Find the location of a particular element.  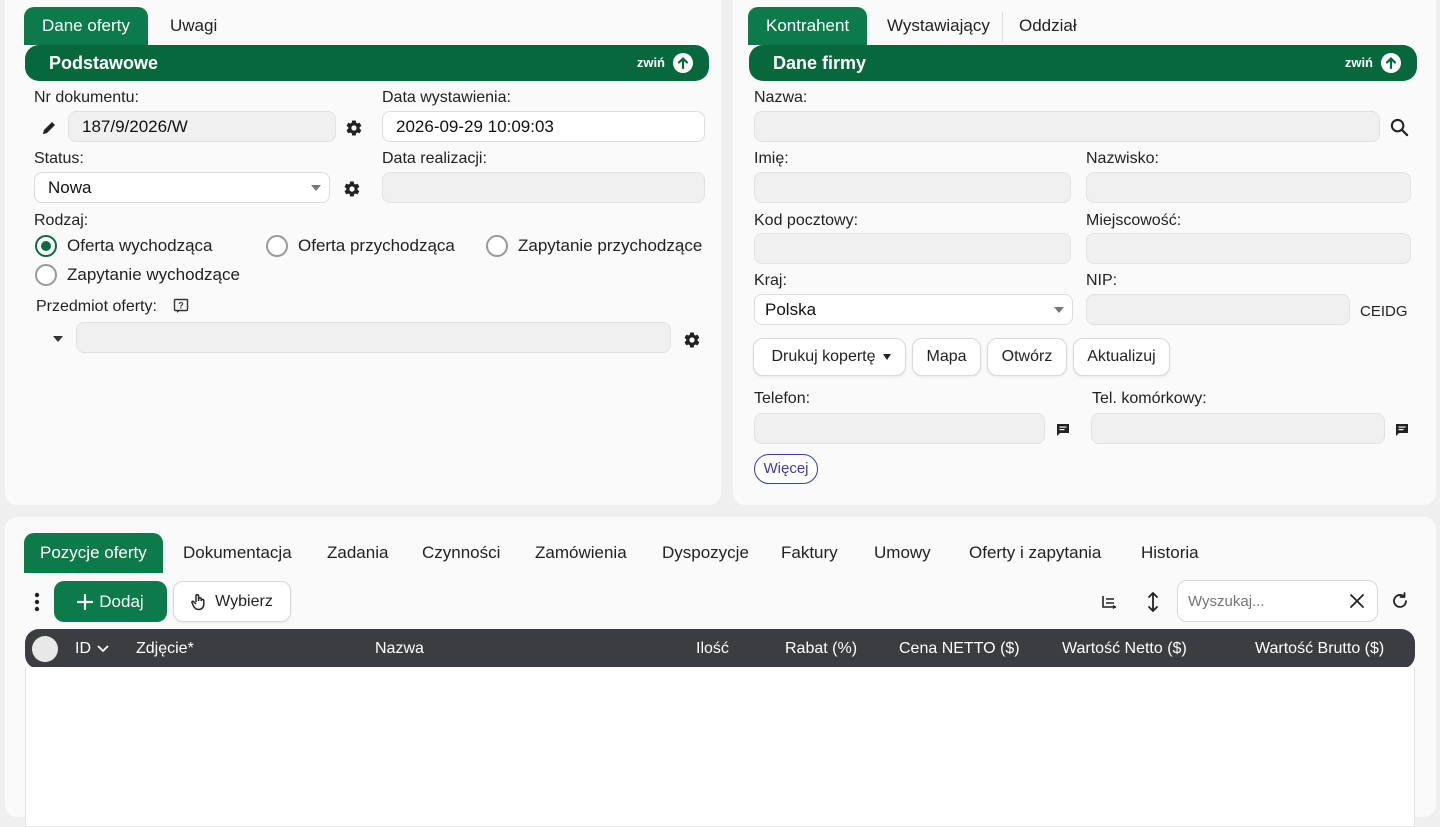

collapse-company-button: zwiń is located at coordinates (1373, 63).